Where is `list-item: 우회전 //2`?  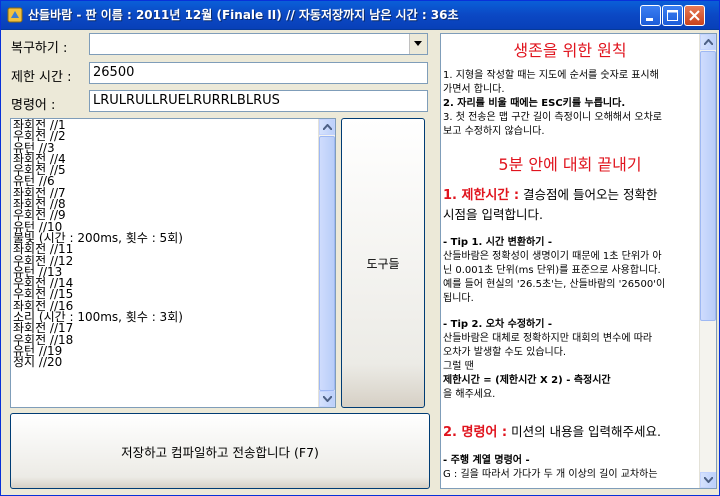
list-item: 우회전 //2 is located at coordinates (165, 136).